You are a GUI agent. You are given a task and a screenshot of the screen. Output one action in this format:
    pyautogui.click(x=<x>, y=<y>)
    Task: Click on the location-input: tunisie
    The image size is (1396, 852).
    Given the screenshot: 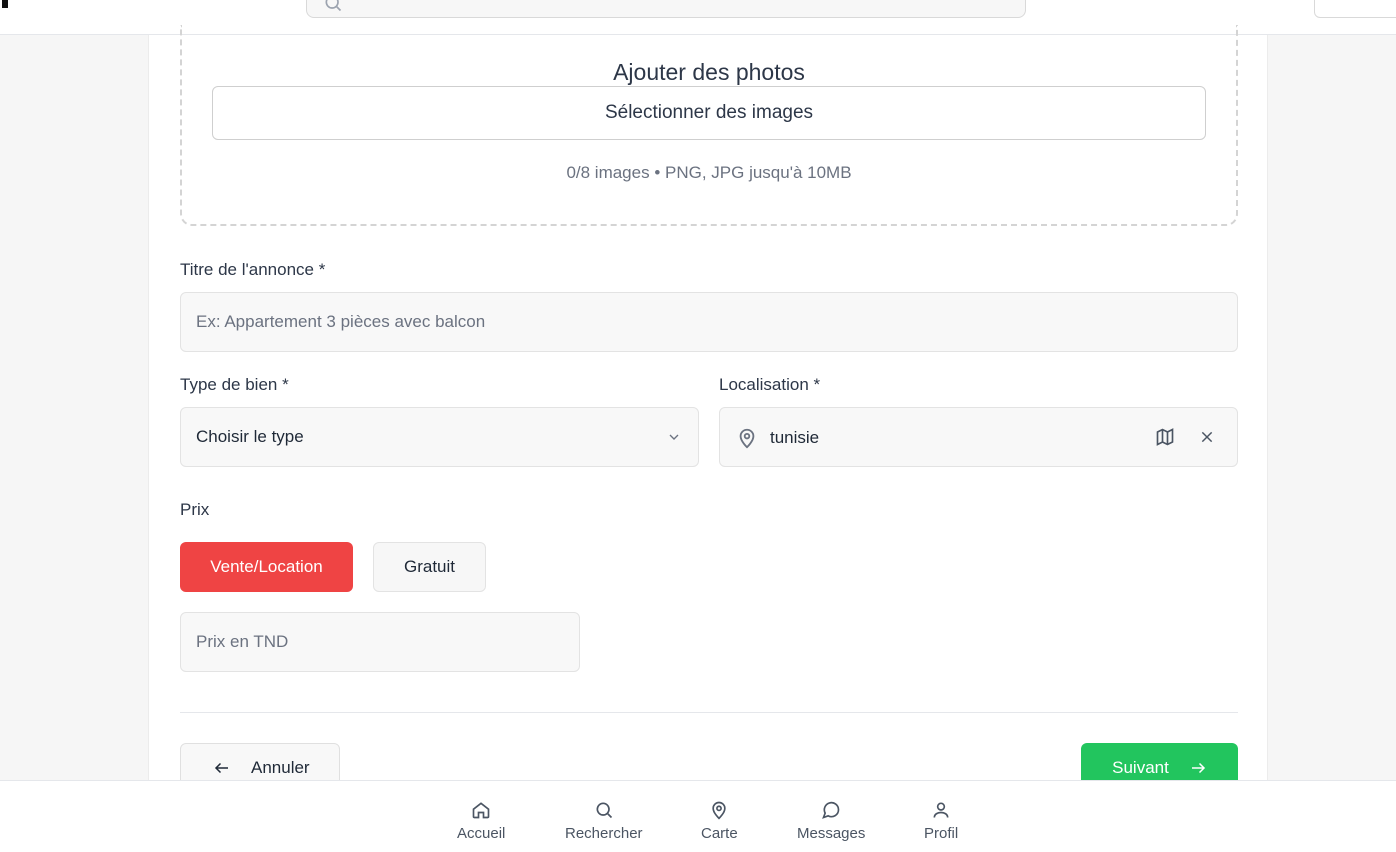 What is the action you would take?
    pyautogui.click(x=978, y=437)
    